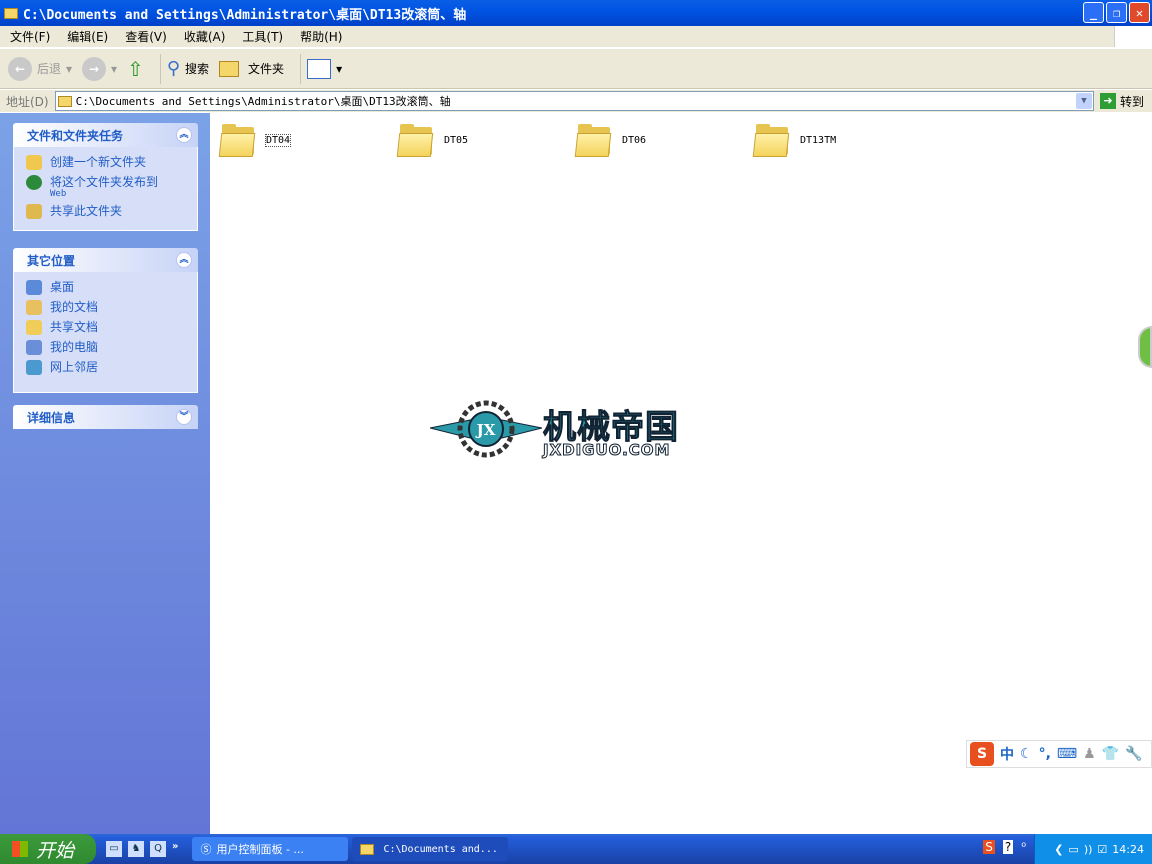  What do you see at coordinates (1026, 754) in the screenshot?
I see `moon-icon: ☾` at bounding box center [1026, 754].